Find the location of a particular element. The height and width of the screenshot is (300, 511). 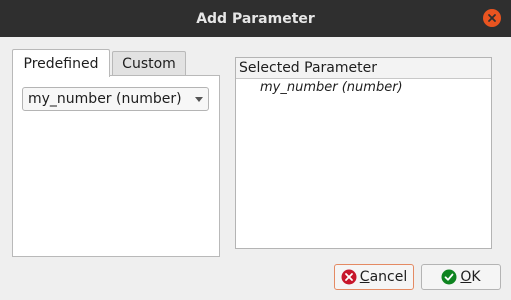

title-bar: Add Parameter is located at coordinates (255, 18).